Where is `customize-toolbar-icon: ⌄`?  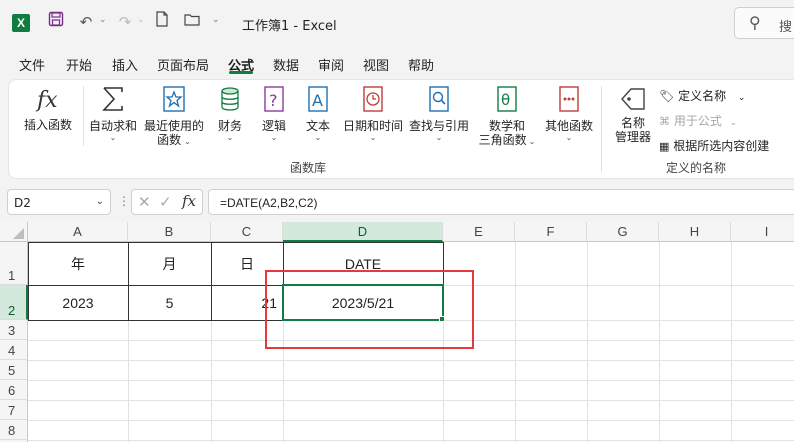 customize-toolbar-icon: ⌄ is located at coordinates (216, 20).